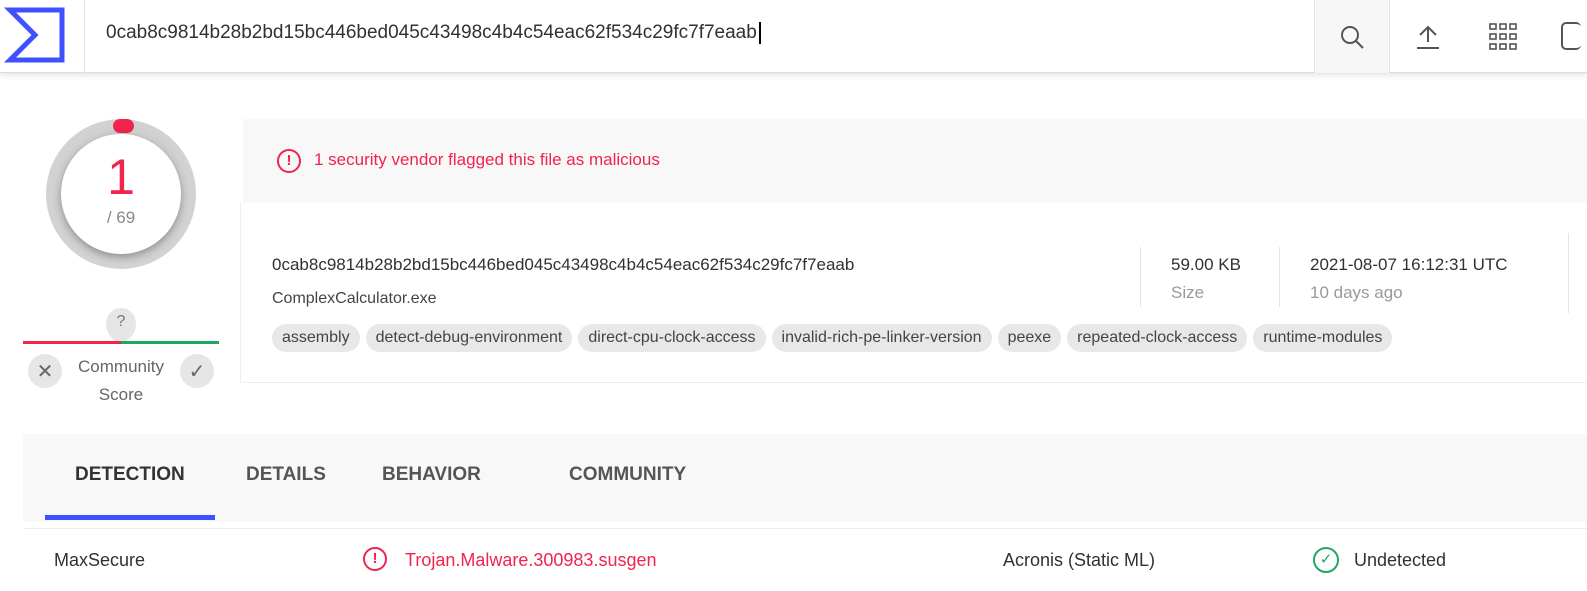  I want to click on tag: repeated-clock-access, so click(1157, 338).